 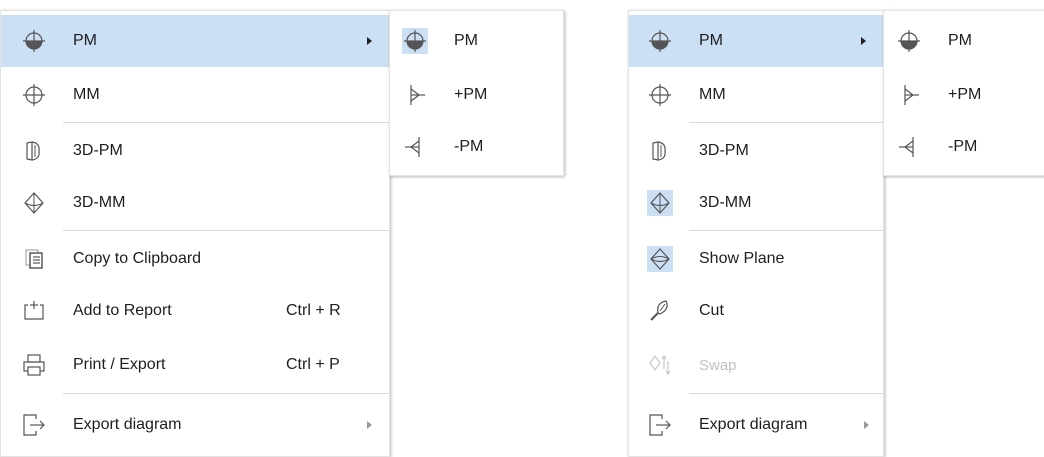 I want to click on clipboard-icon, so click(x=34, y=259).